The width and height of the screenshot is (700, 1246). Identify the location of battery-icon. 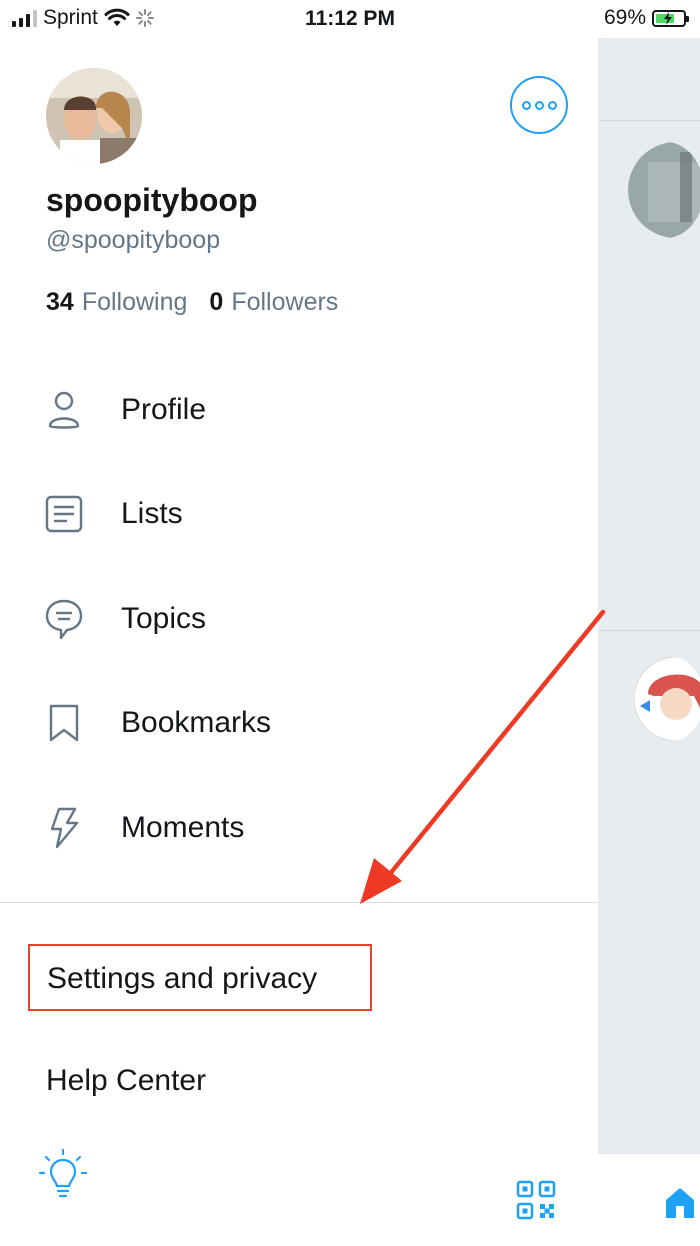
(670, 18).